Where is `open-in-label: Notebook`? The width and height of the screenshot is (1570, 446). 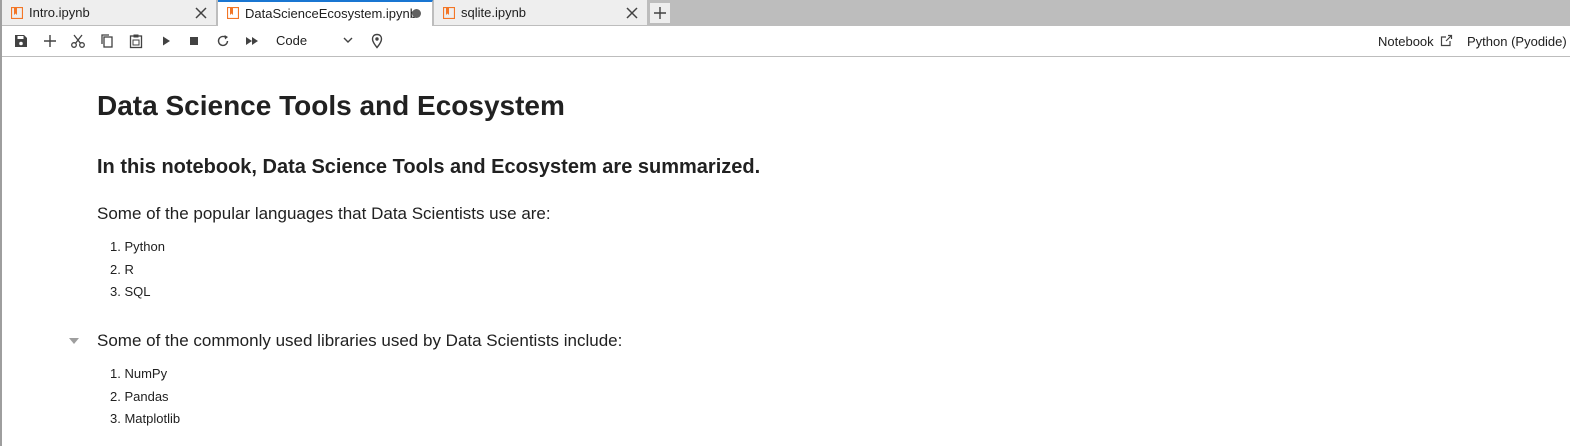 open-in-label: Notebook is located at coordinates (1406, 41).